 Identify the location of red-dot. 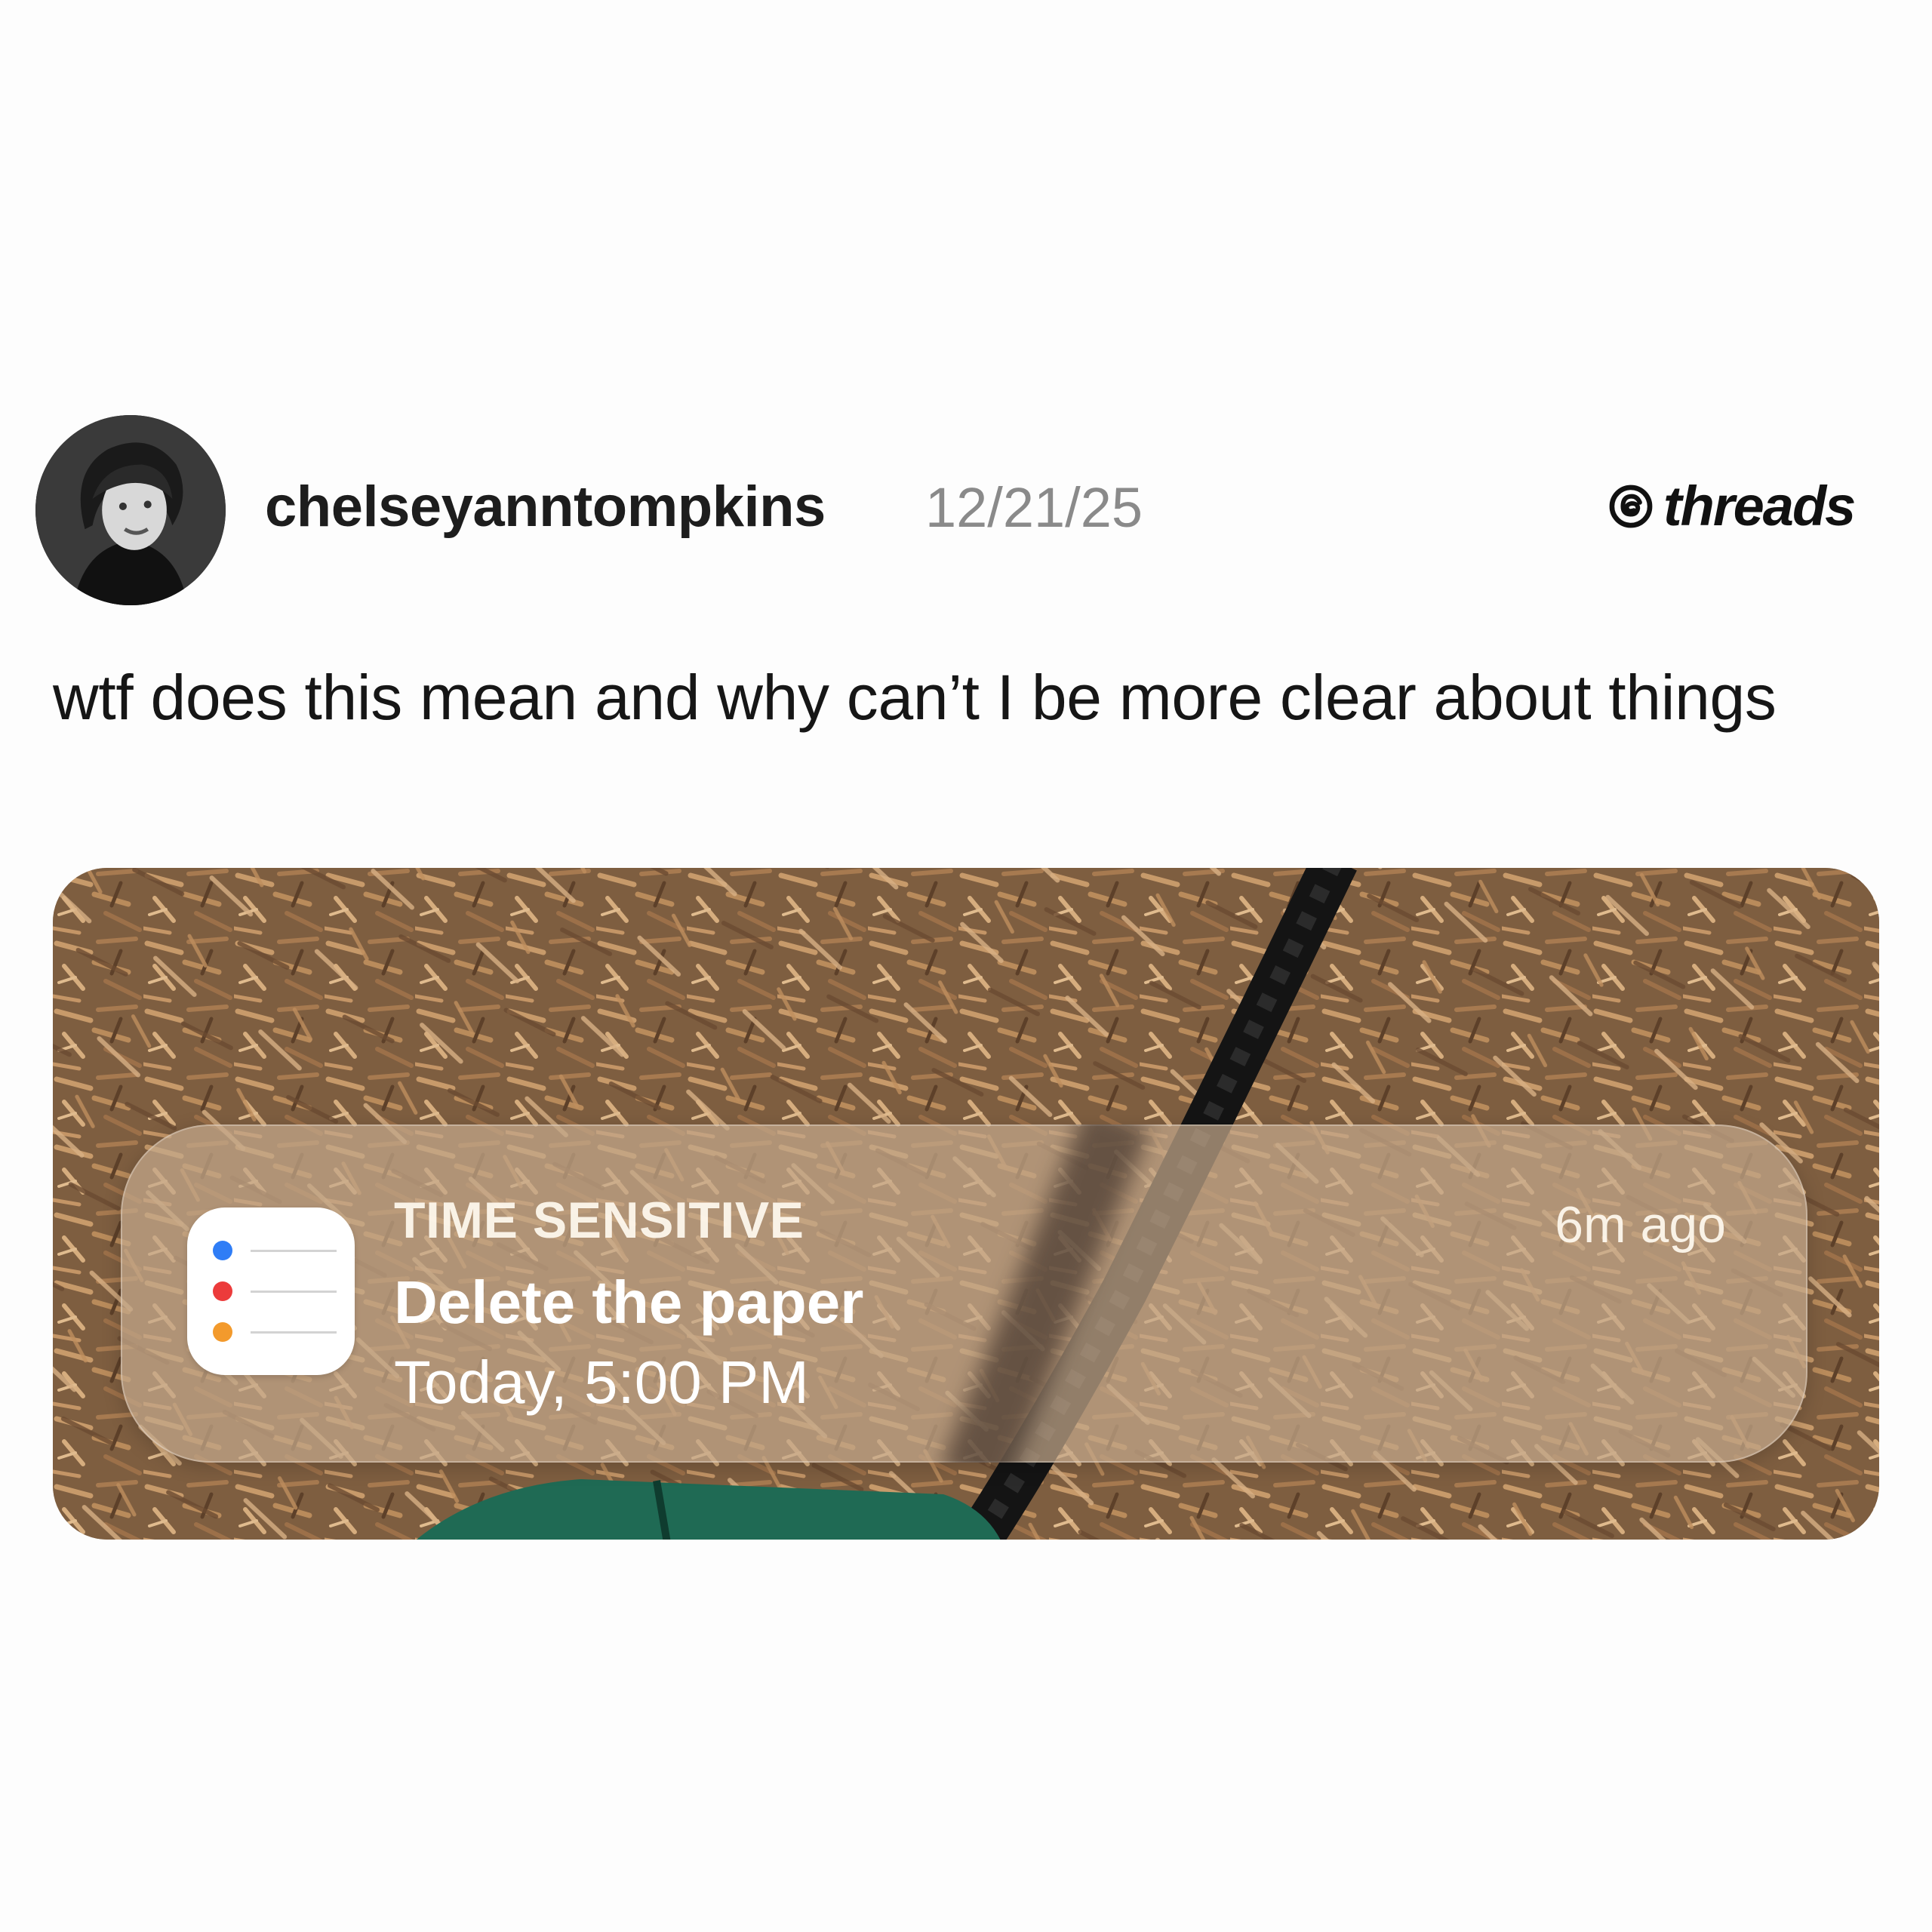
(222, 1291).